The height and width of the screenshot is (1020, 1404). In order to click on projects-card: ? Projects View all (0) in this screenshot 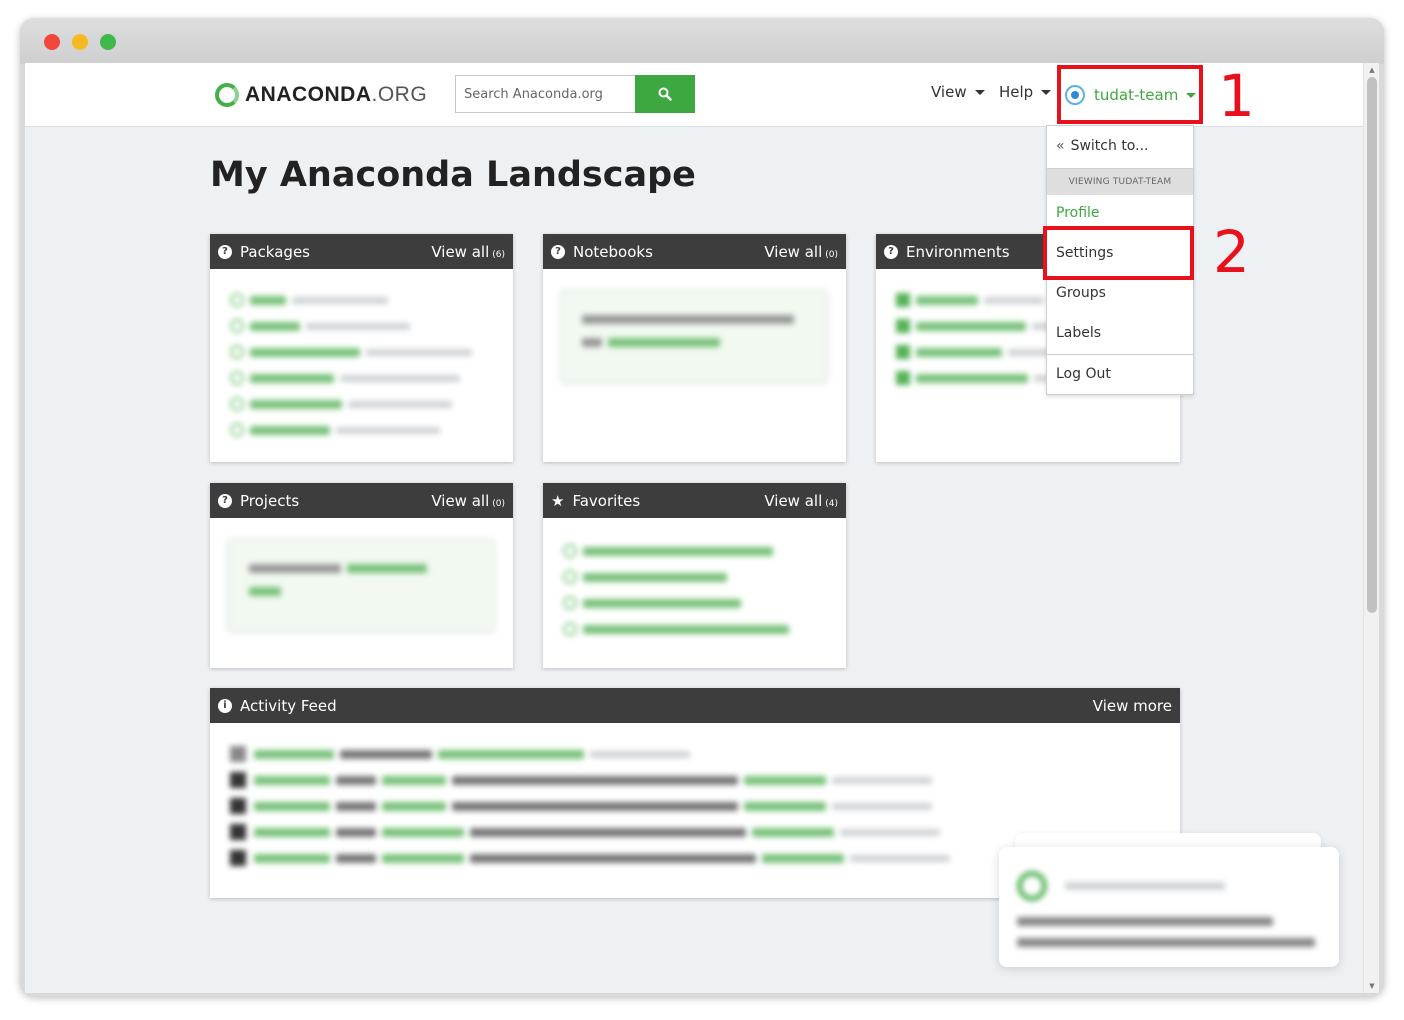, I will do `click(361, 575)`.